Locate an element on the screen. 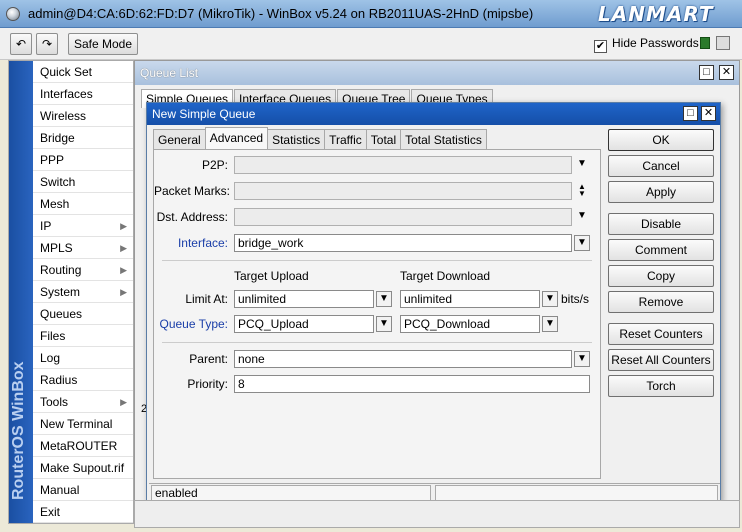 The width and height of the screenshot is (742, 532). sidebar-item-label: Manual is located at coordinates (60, 490).